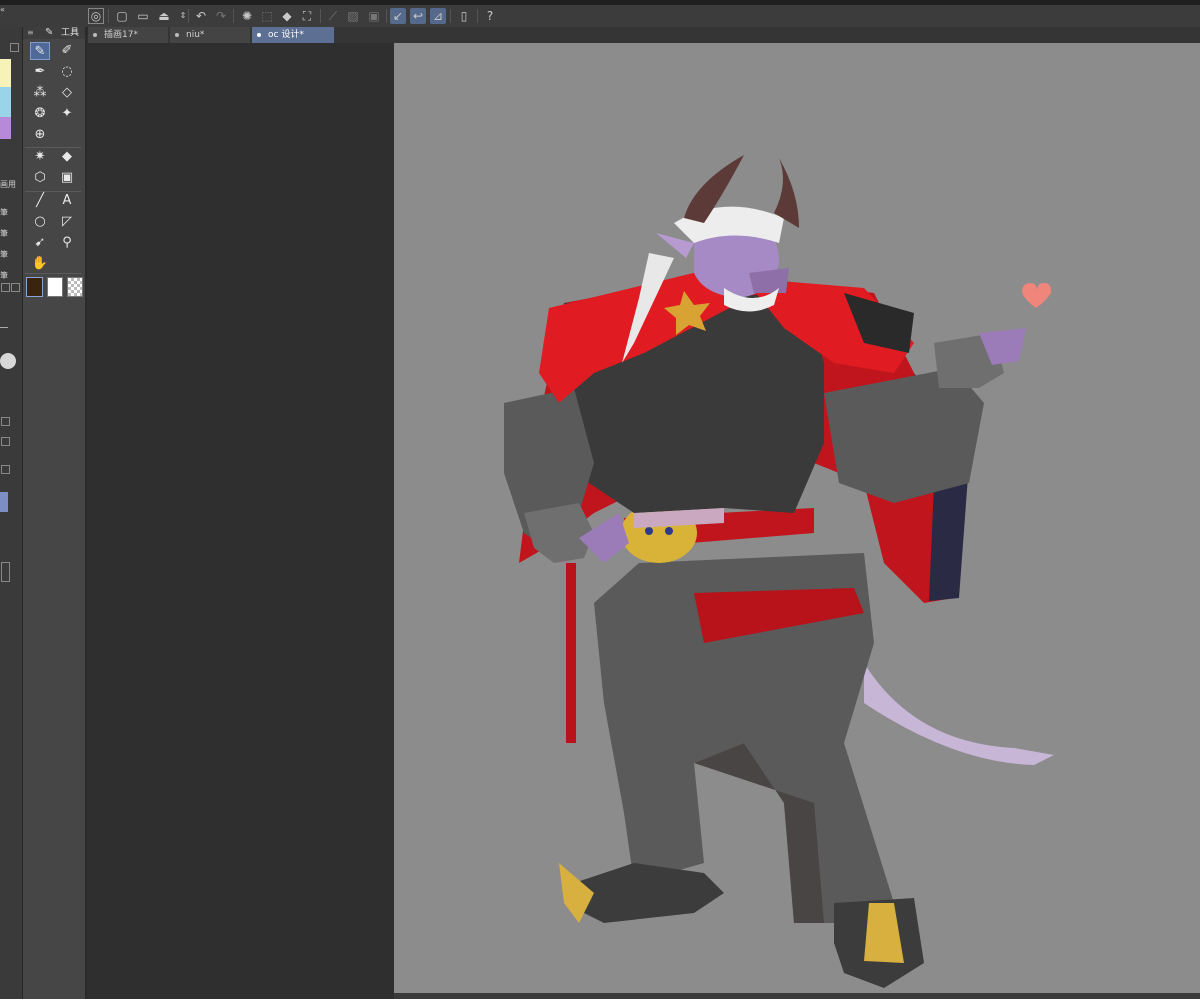  What do you see at coordinates (121, 35) in the screenshot?
I see `tab-label: 插画17*` at bounding box center [121, 35].